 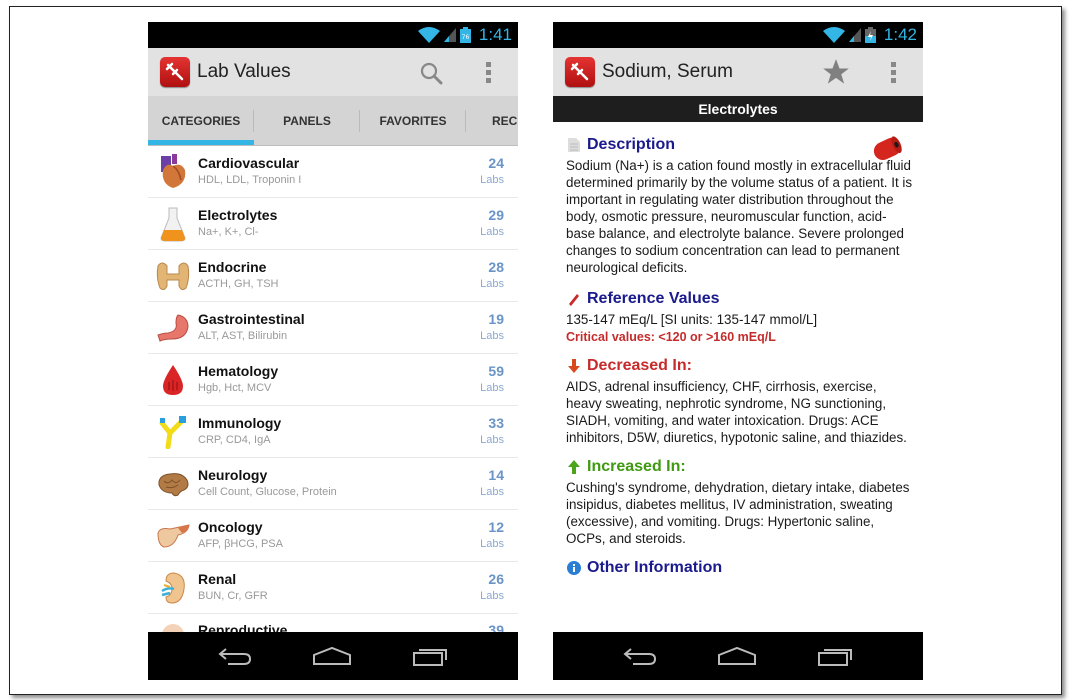 What do you see at coordinates (692, 319) in the screenshot?
I see `reference-text: 135-147 mEq/L [SI units: 135-147 mmol/L]` at bounding box center [692, 319].